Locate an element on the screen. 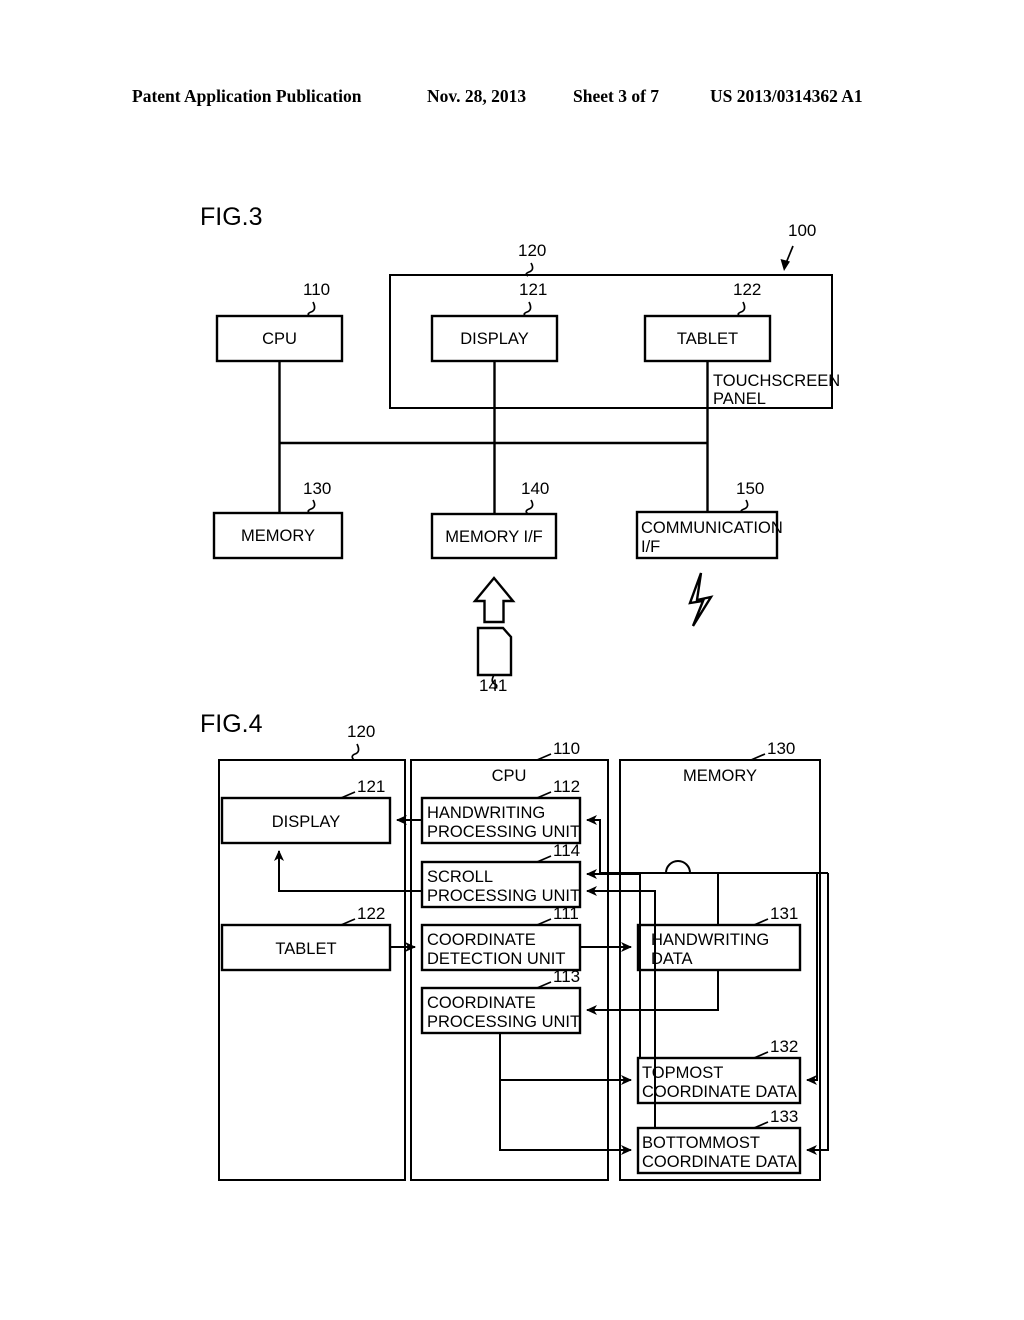  fig4-conn-handwriting-data-up is located at coordinates (704, 898).